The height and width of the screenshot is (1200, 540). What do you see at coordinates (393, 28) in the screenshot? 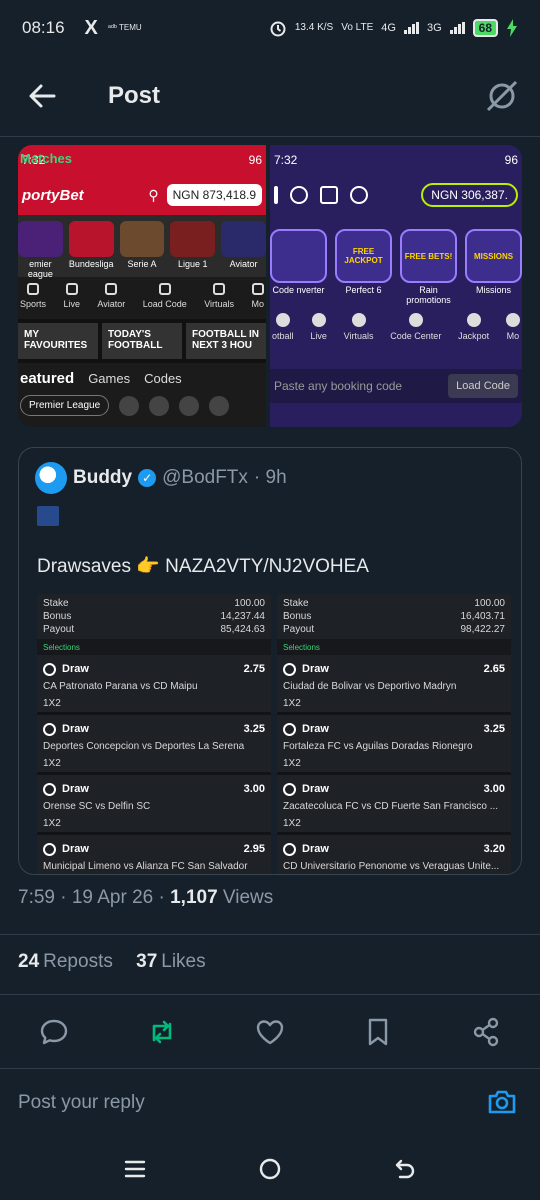
I see `status-right: 13.4 K/S Vo LTE 4G 3G 68` at bounding box center [393, 28].